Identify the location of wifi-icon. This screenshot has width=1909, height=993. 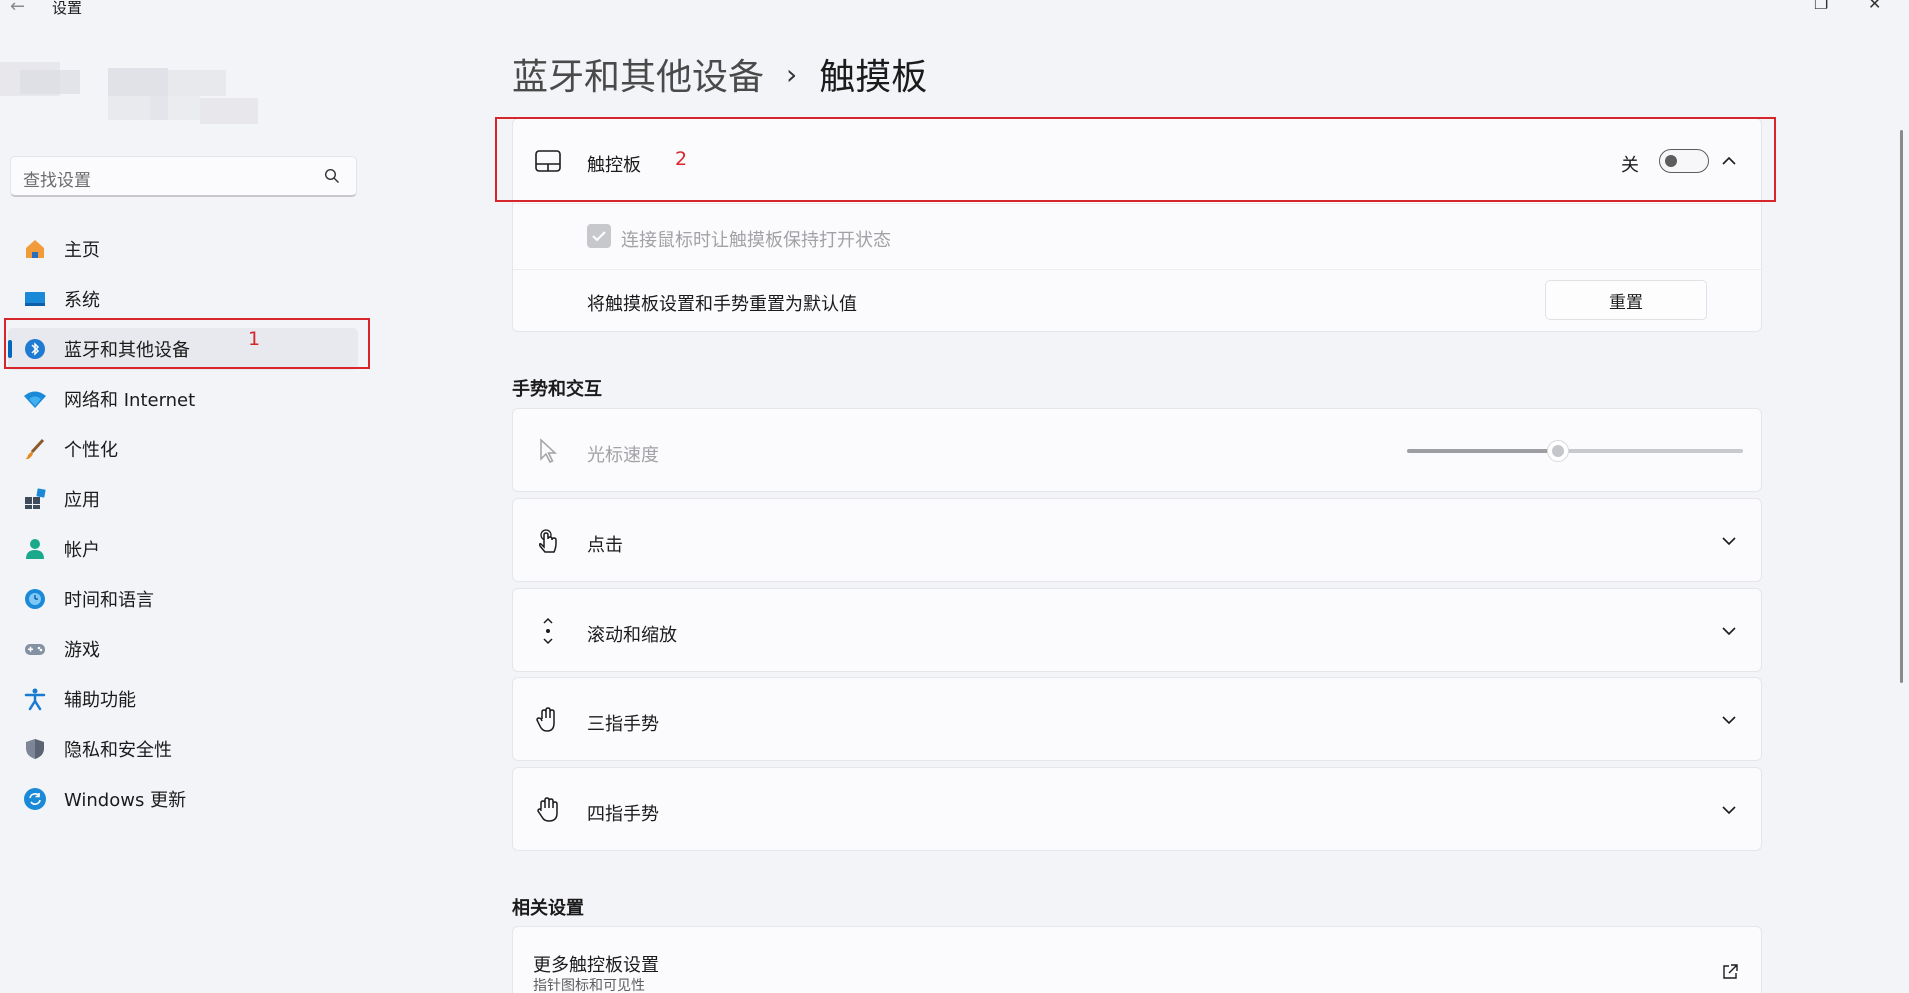
(35, 399).